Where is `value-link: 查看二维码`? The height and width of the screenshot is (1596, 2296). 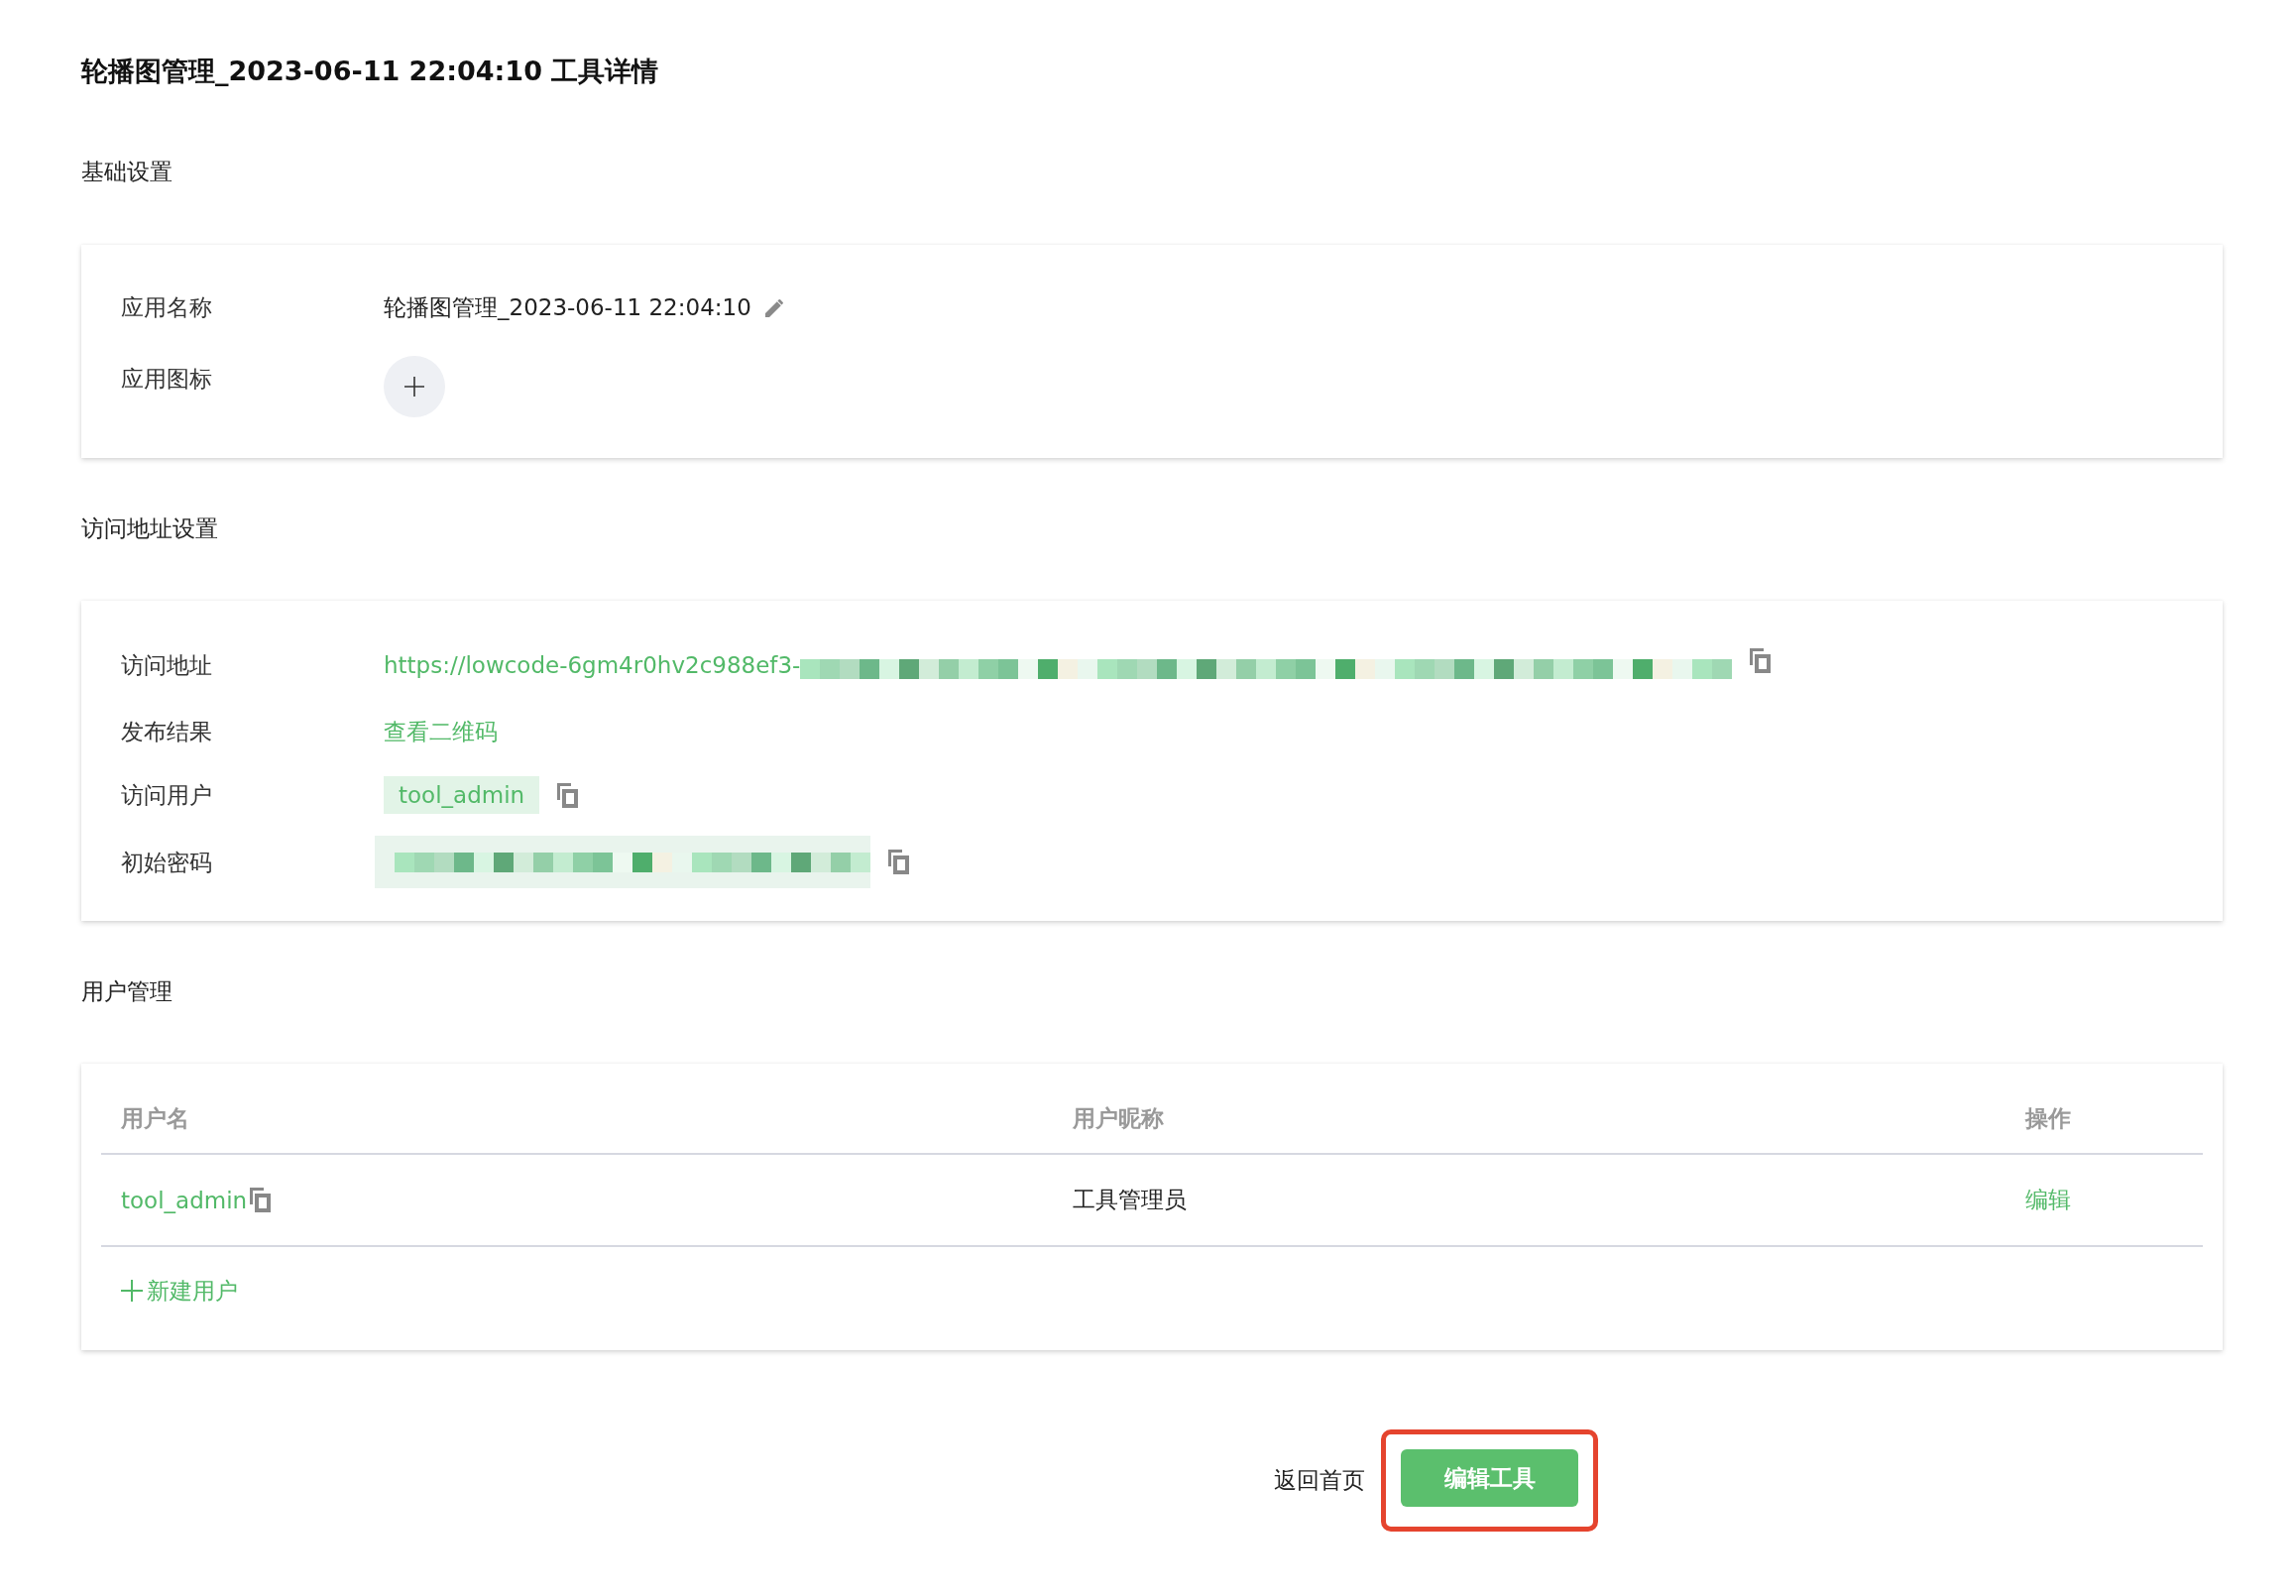 value-link: 查看二维码 is located at coordinates (441, 732).